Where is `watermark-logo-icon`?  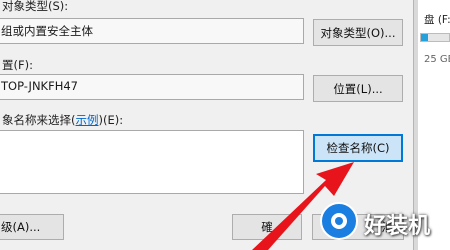 watermark-logo-icon is located at coordinates (339, 221).